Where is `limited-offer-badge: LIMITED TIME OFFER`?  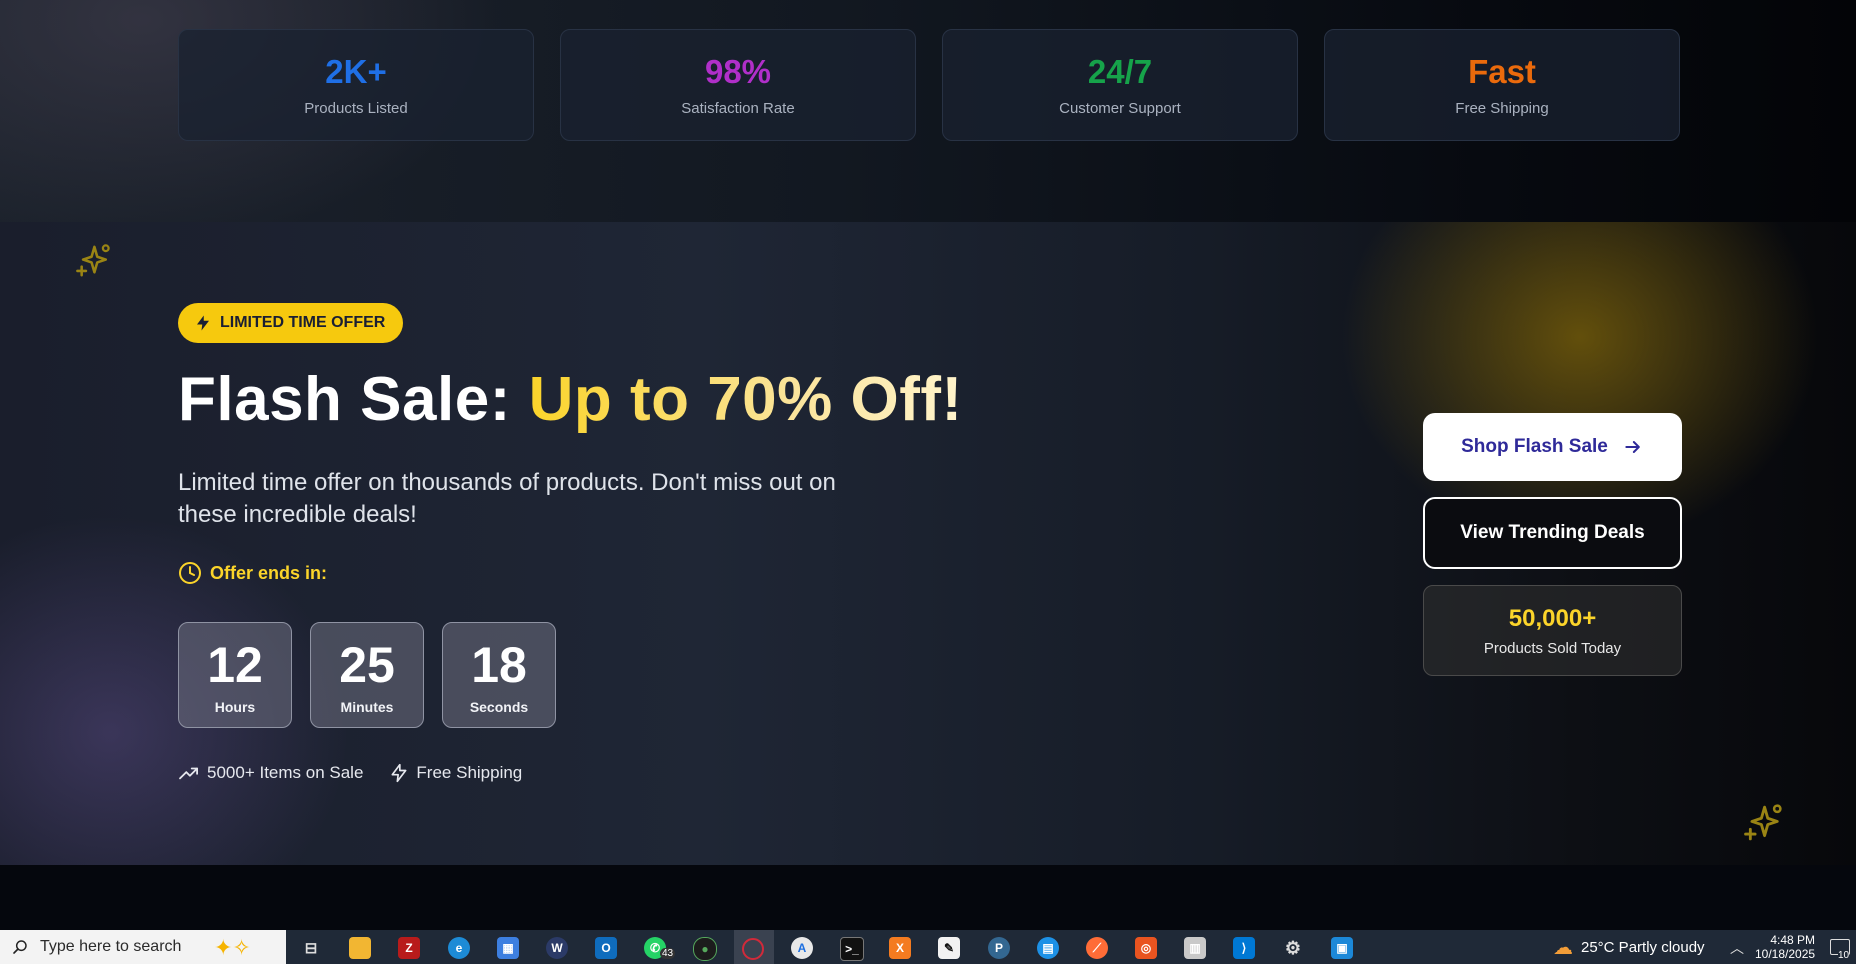 limited-offer-badge: LIMITED TIME OFFER is located at coordinates (290, 323).